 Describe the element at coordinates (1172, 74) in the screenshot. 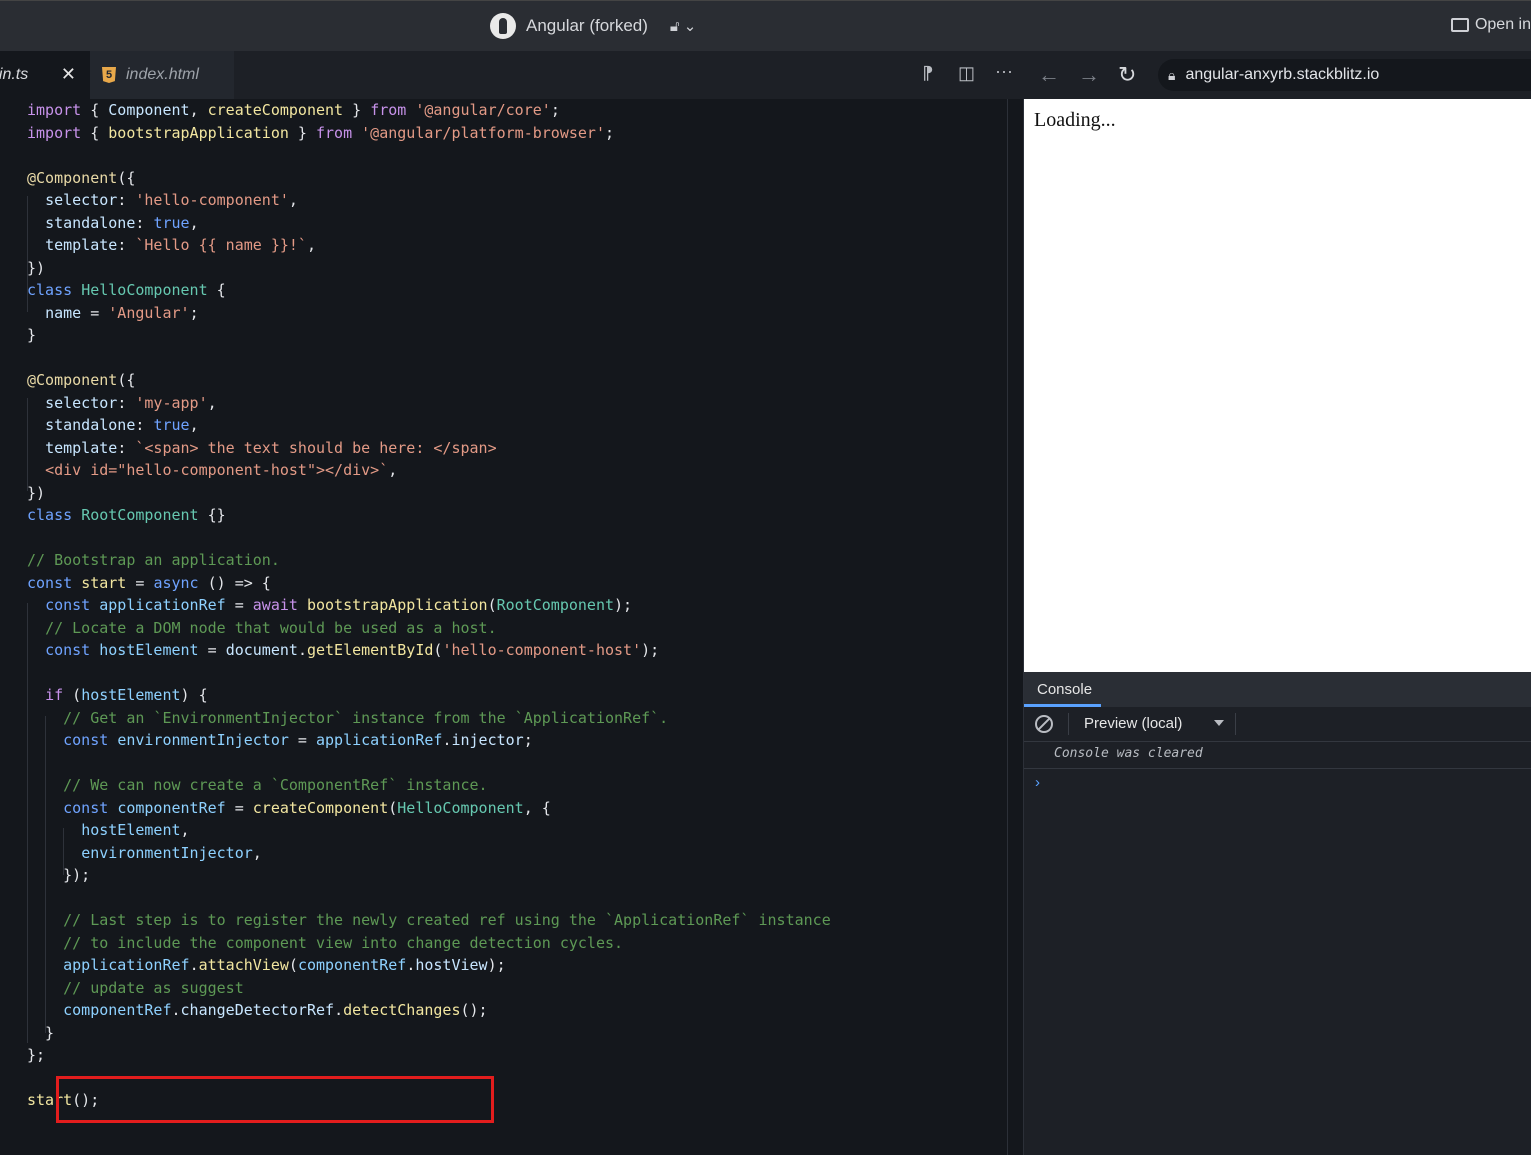

I see `lock-icon: 🔒︎` at that location.